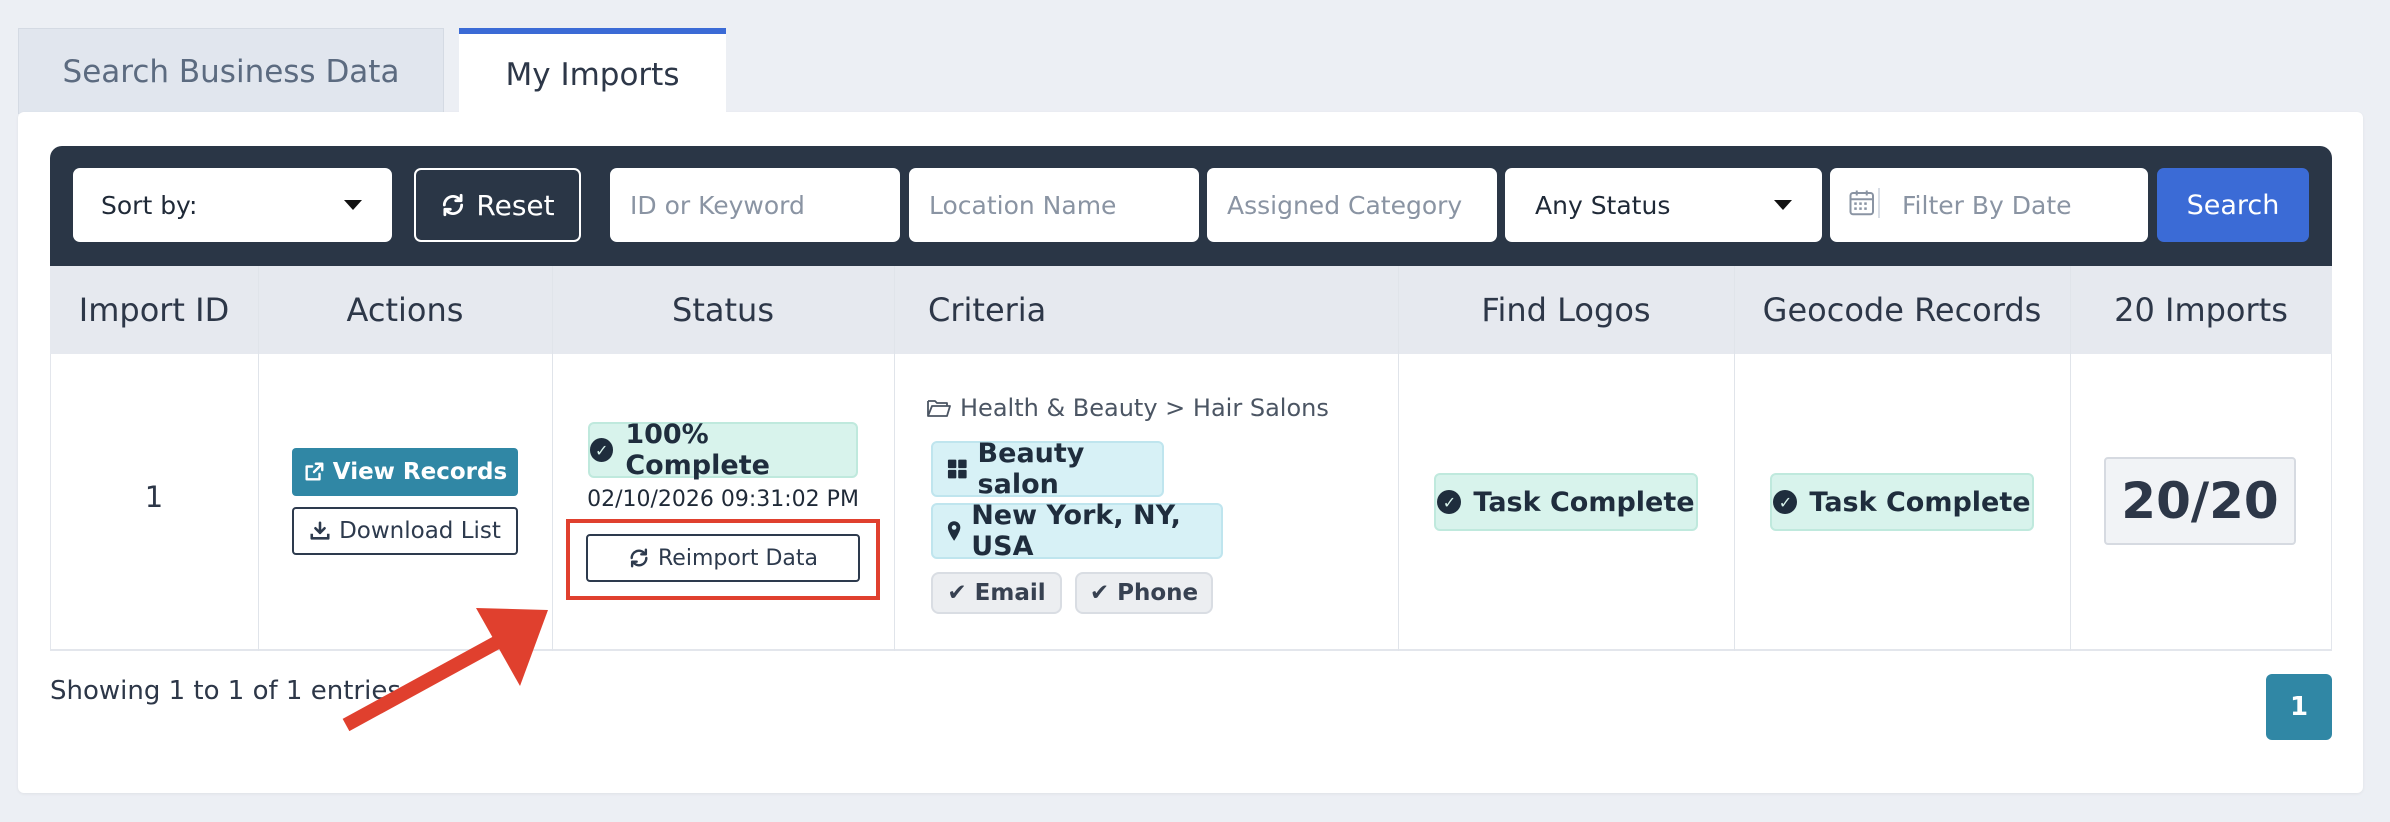 The image size is (2390, 822). I want to click on column-header-geocode-records: Geocode Records, so click(1902, 310).